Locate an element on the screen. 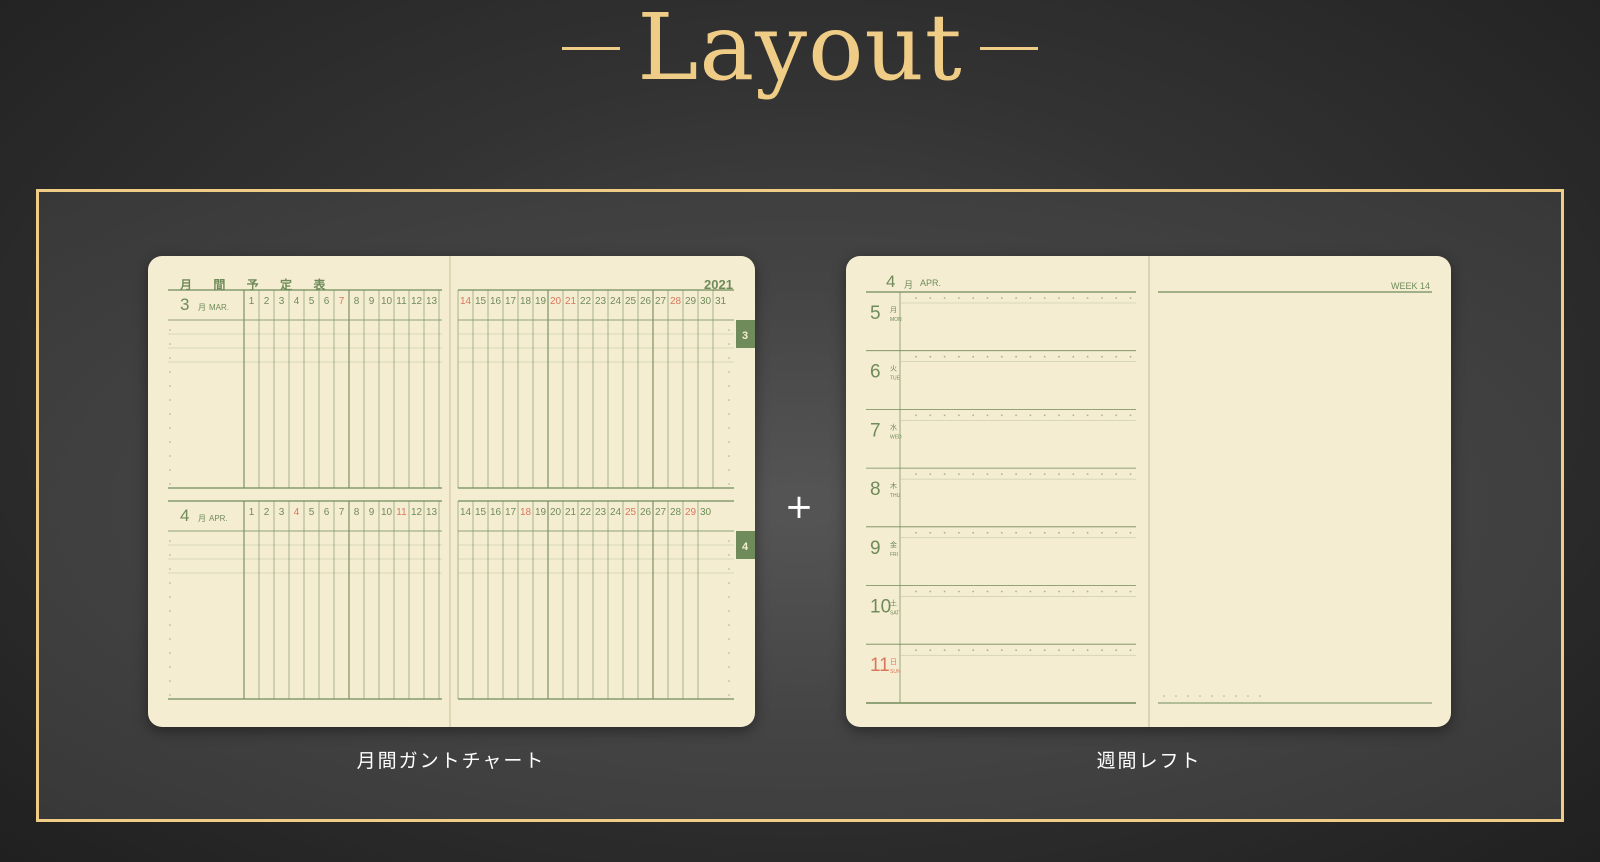 This screenshot has width=1600, height=862. weekday-jp: 水 is located at coordinates (893, 426).